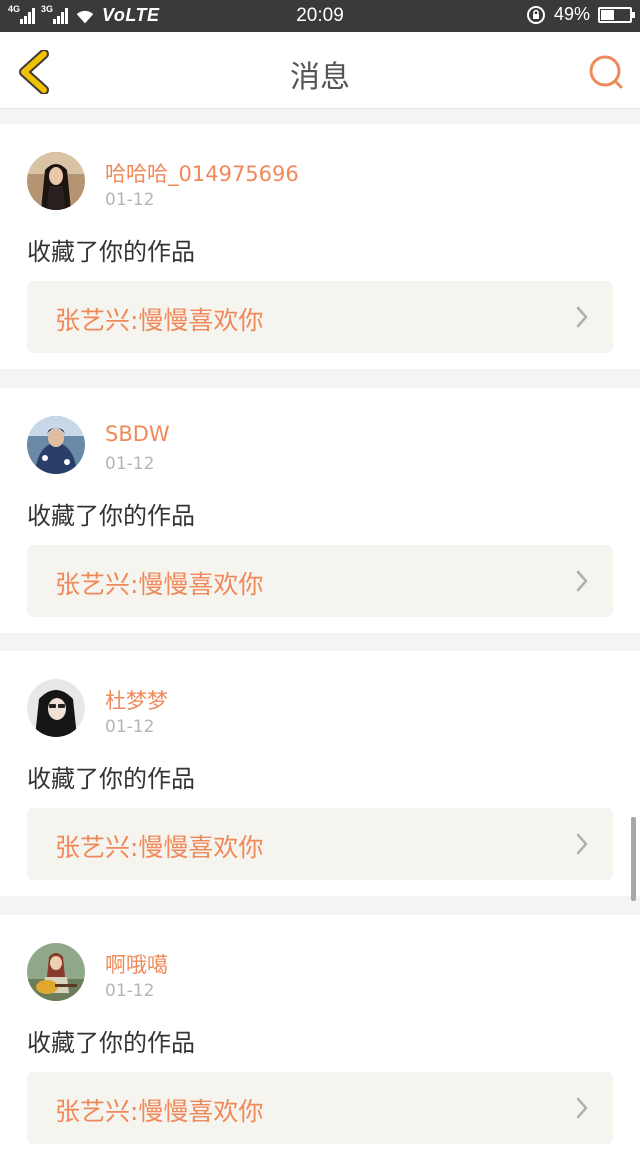 The width and height of the screenshot is (640, 1160). I want to click on search-icon, so click(606, 72).